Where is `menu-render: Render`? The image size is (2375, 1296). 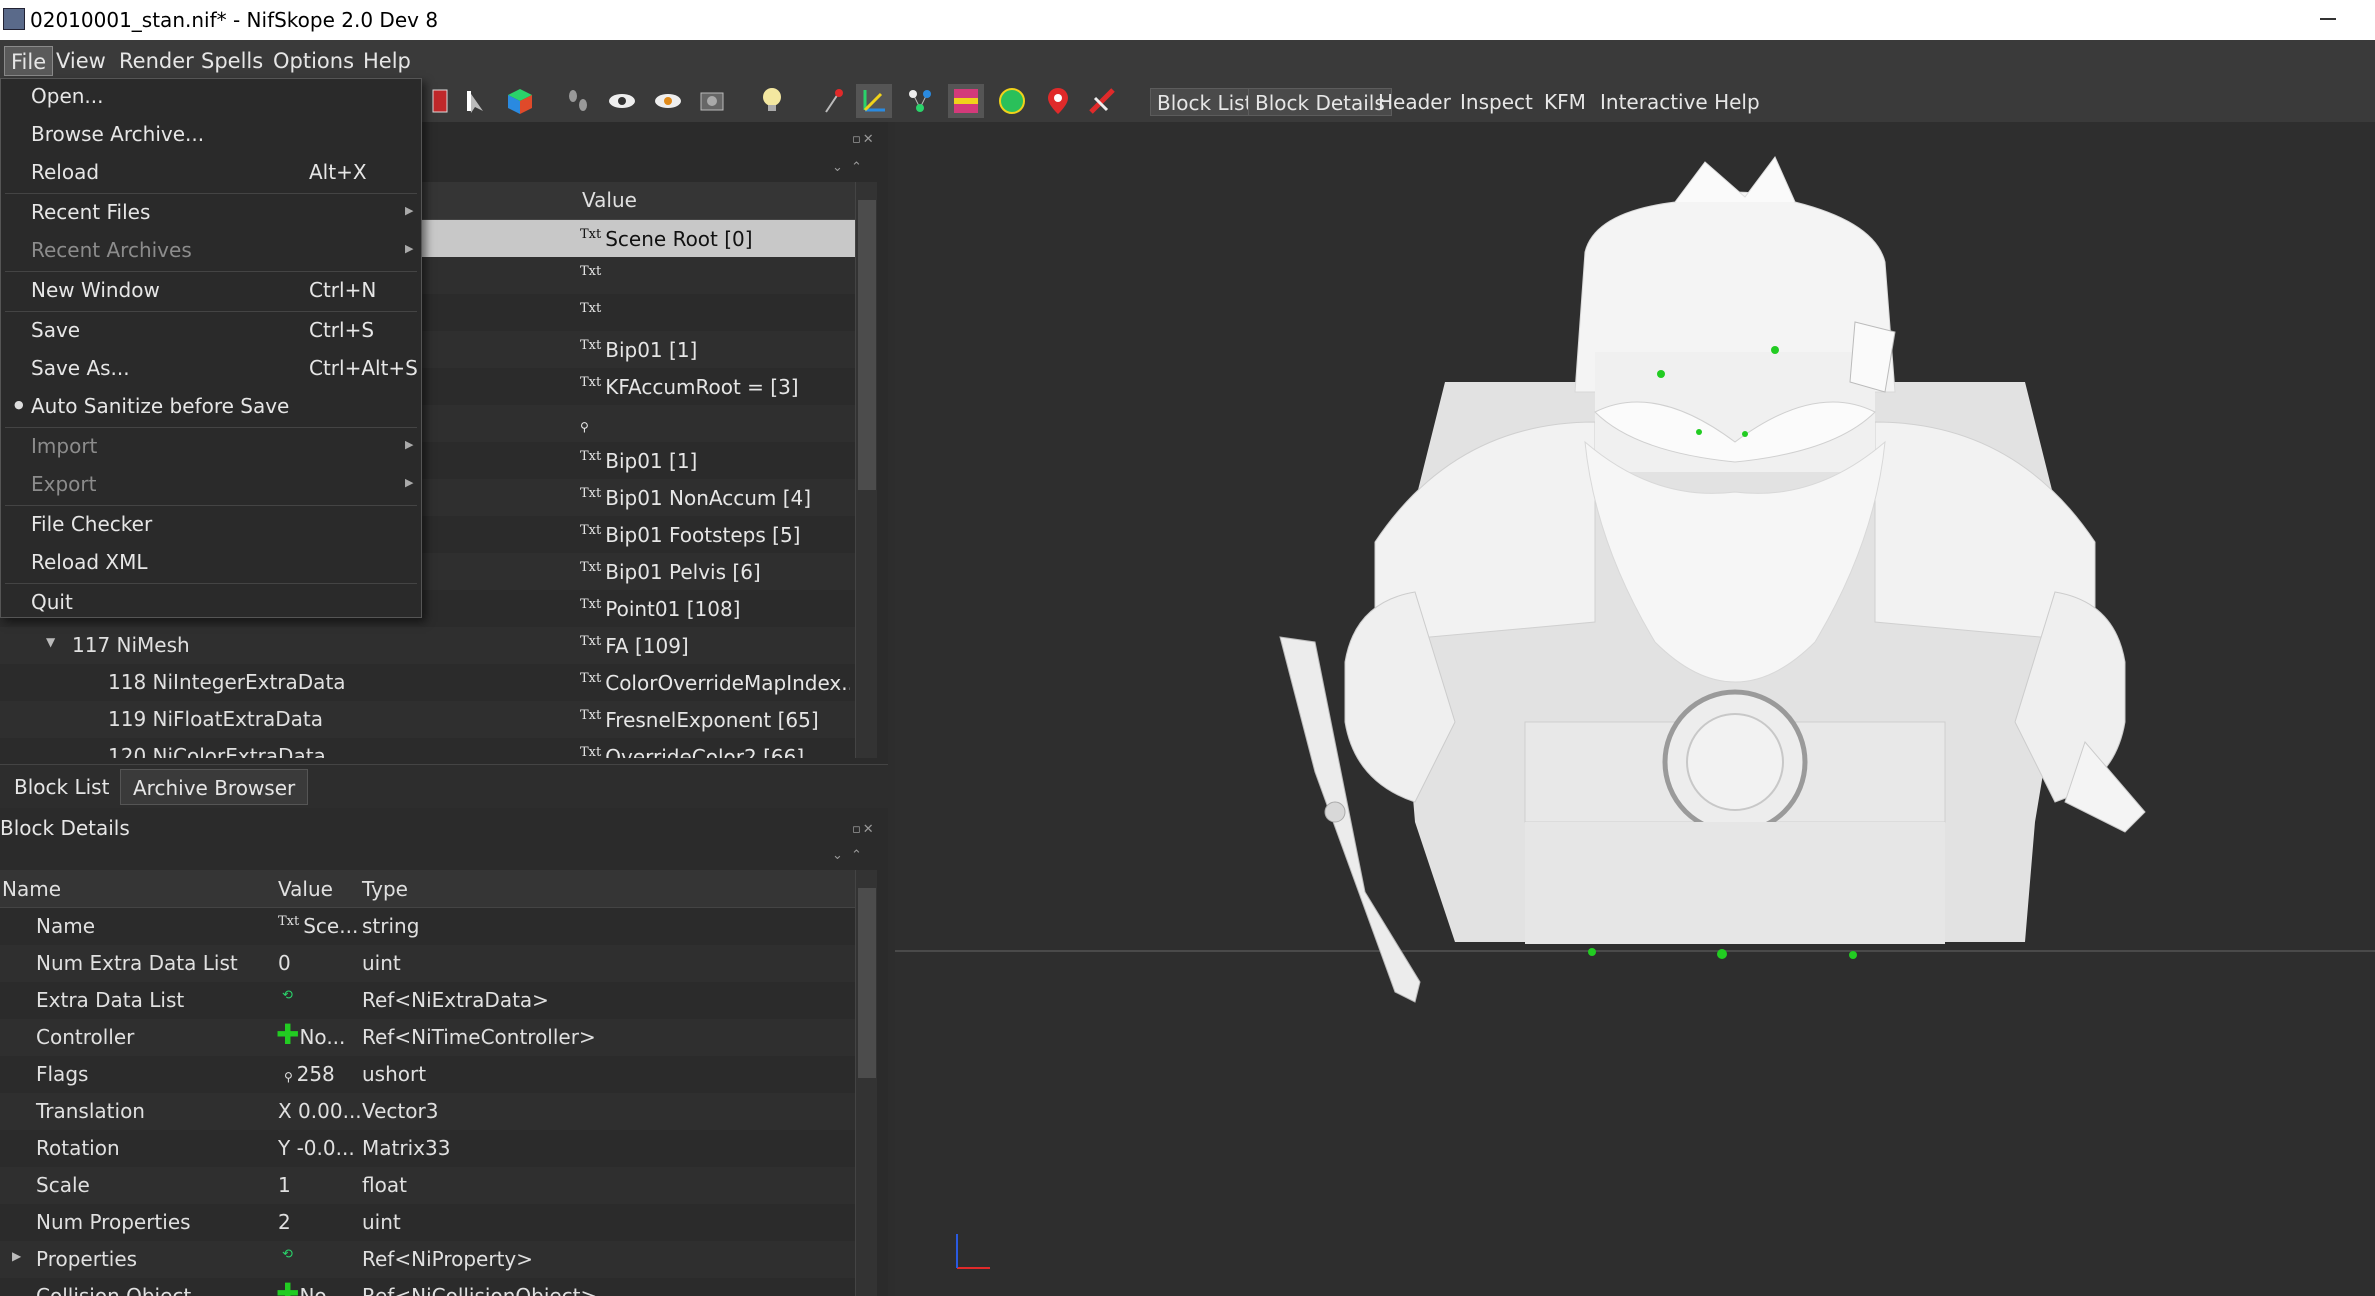
menu-render: Render is located at coordinates (156, 61).